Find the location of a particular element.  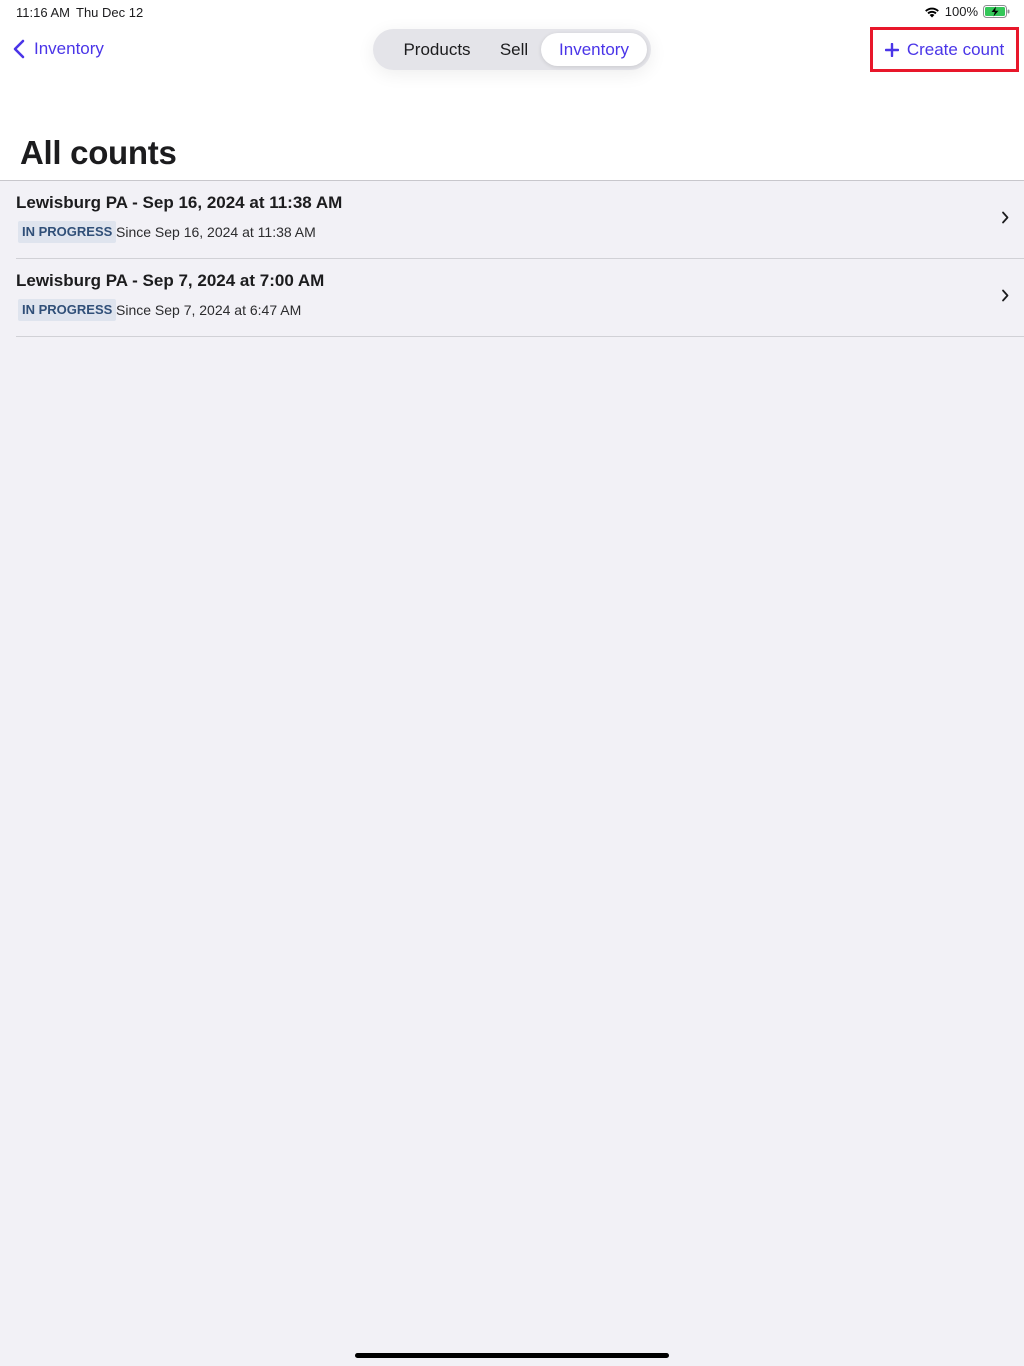

segmented-control: Products Sell Inventory is located at coordinates (512, 49).